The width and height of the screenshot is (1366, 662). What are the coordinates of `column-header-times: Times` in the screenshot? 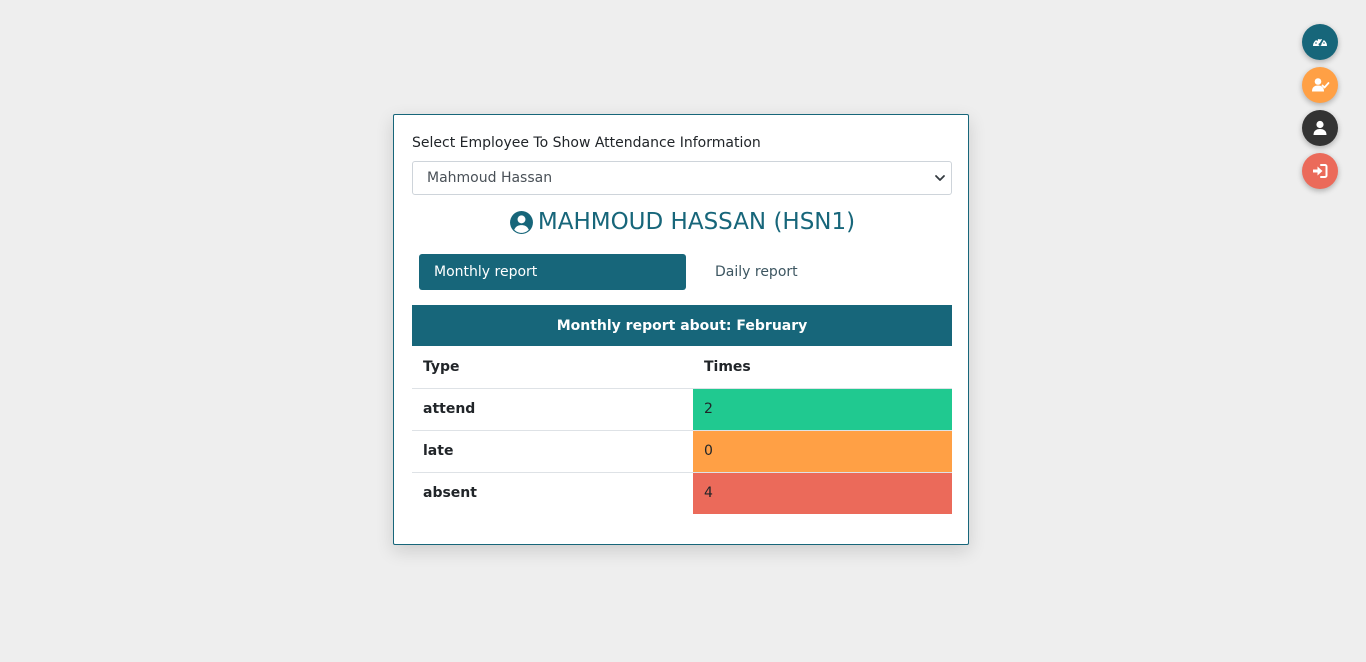 It's located at (822, 367).